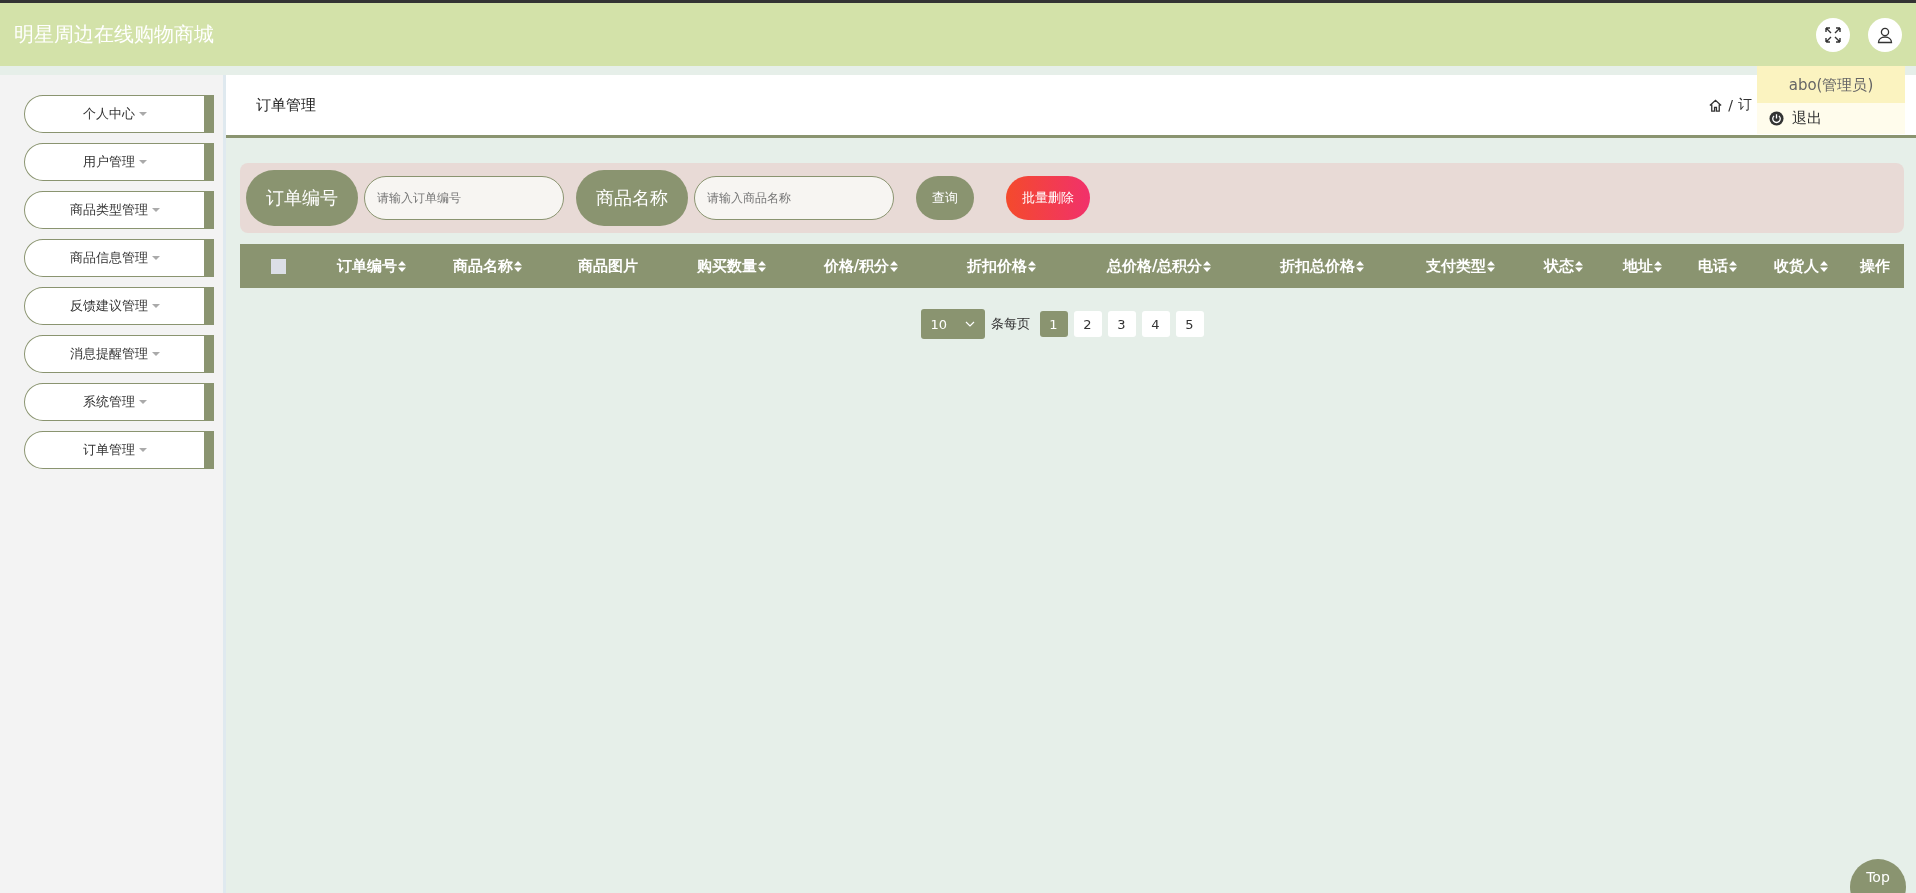 The image size is (1916, 893). What do you see at coordinates (1001, 266) in the screenshot?
I see `column-header: 折扣价格` at bounding box center [1001, 266].